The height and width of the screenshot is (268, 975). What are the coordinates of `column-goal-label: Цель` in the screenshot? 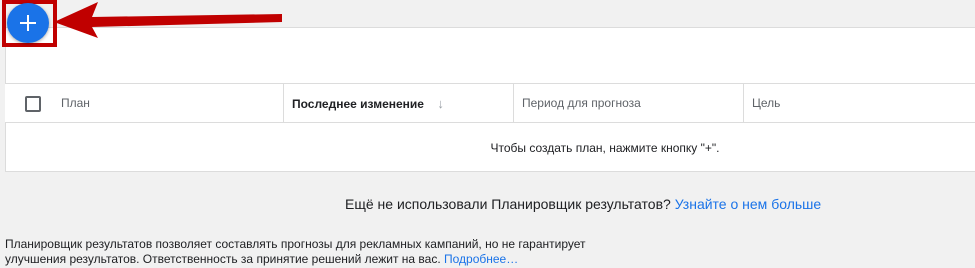 It's located at (766, 103).